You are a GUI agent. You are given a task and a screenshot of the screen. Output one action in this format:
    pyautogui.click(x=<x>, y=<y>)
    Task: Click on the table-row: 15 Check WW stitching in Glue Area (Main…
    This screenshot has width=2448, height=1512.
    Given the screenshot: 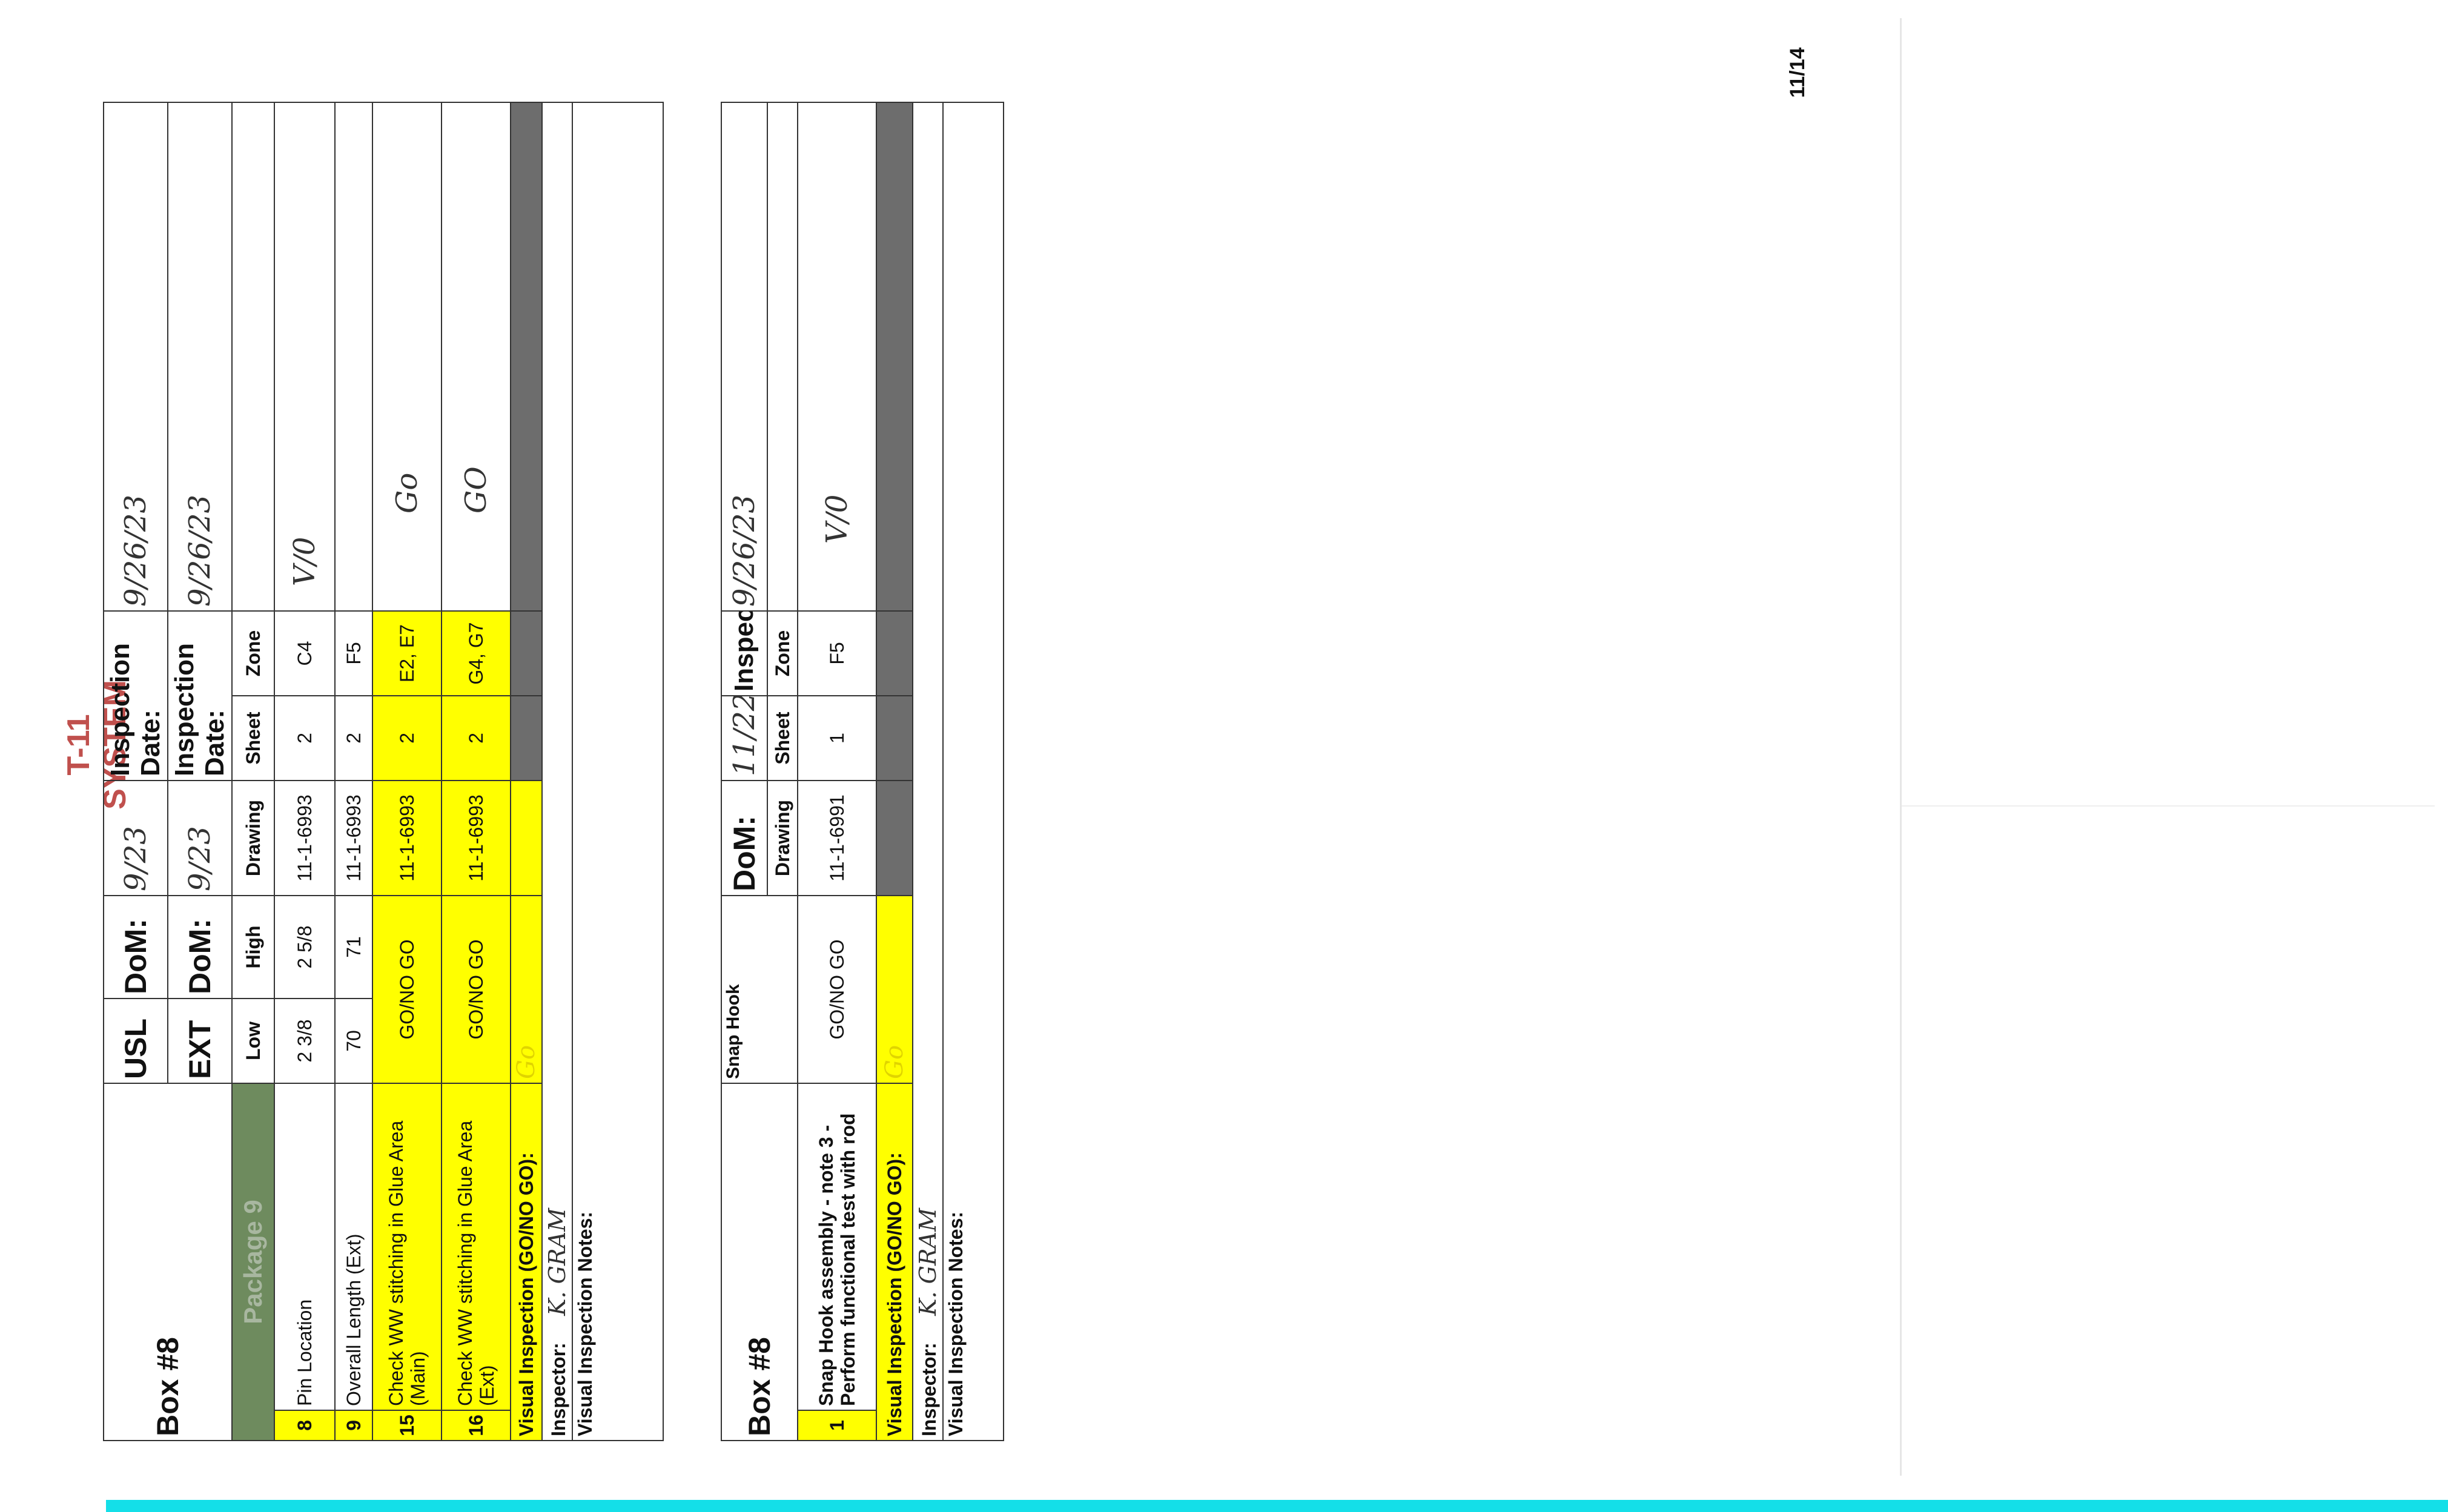 What is the action you would take?
    pyautogui.click(x=407, y=771)
    